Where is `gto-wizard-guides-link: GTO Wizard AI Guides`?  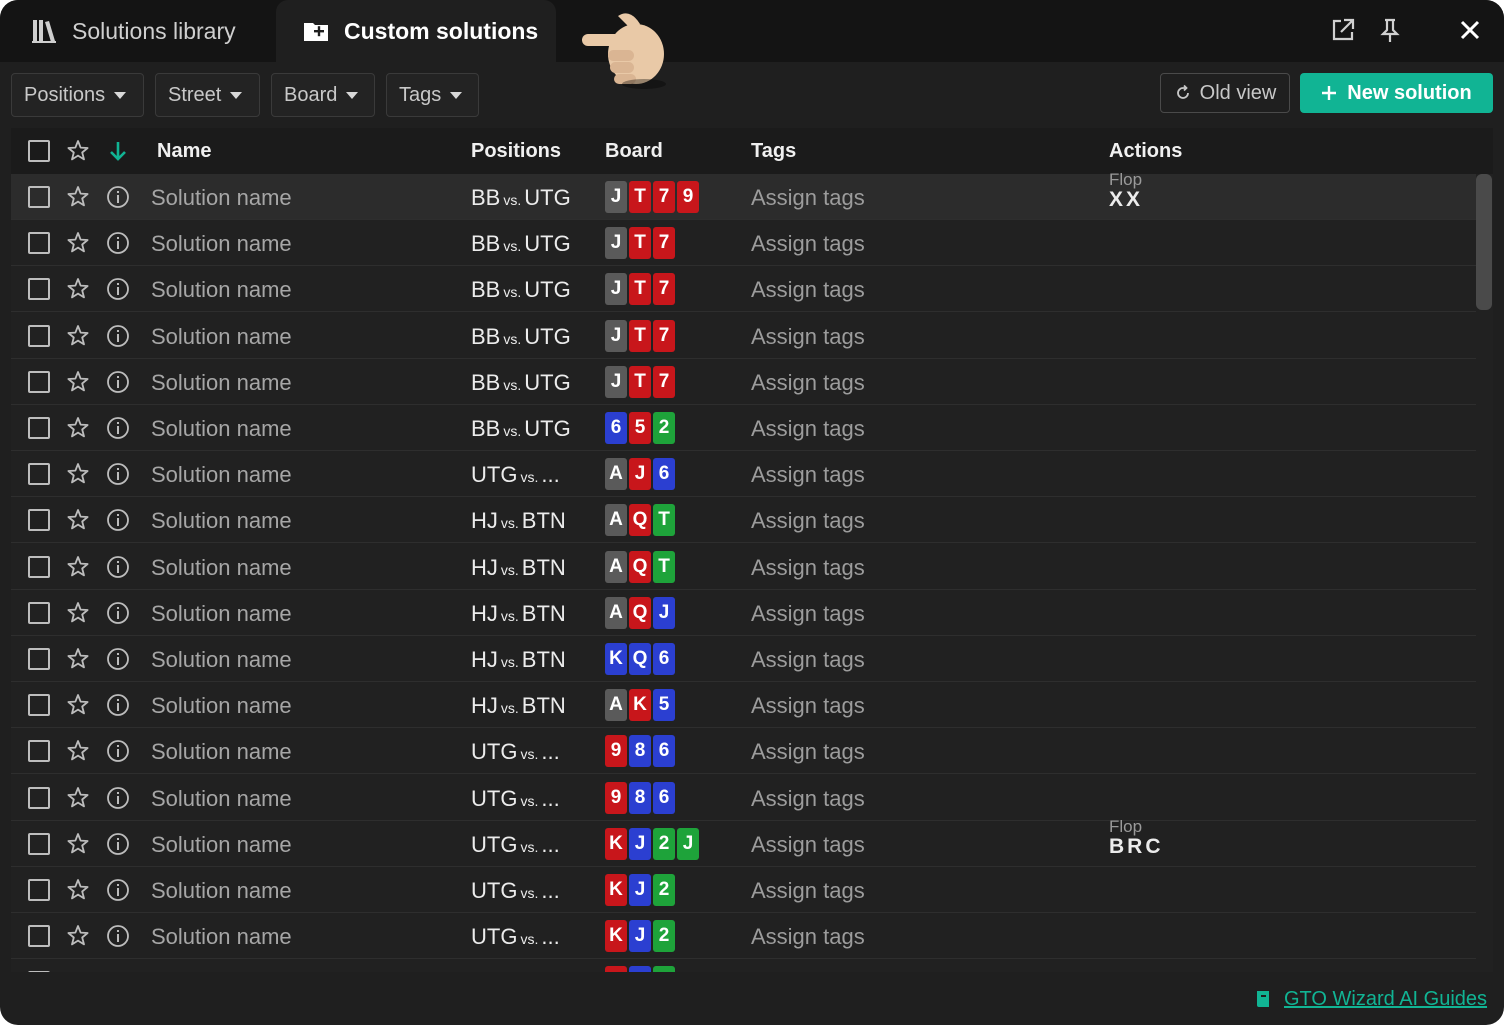 gto-wizard-guides-link: GTO Wizard AI Guides is located at coordinates (1370, 999).